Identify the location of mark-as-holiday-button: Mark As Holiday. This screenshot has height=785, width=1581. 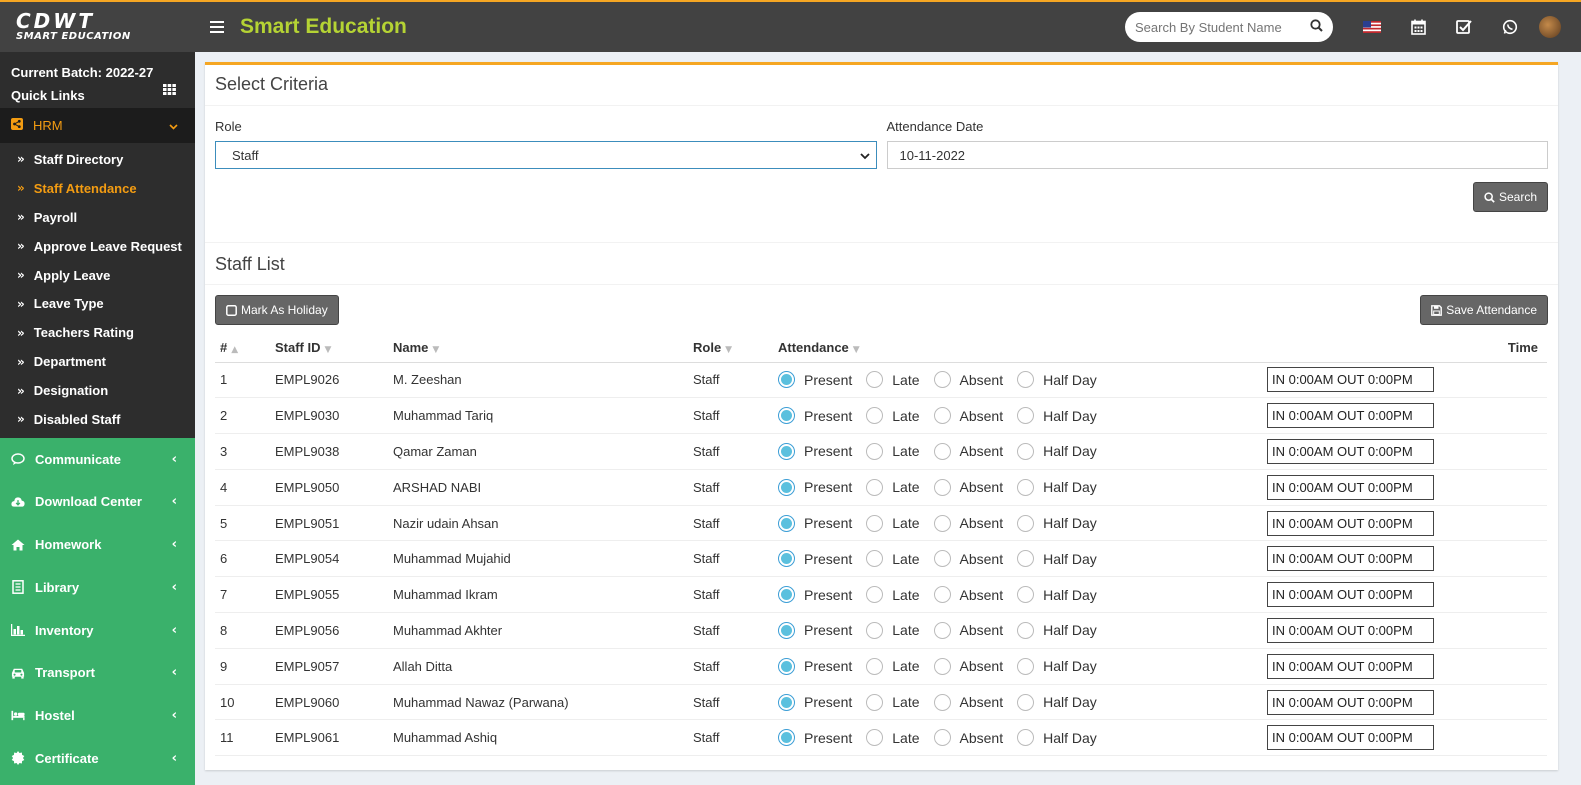
(277, 310).